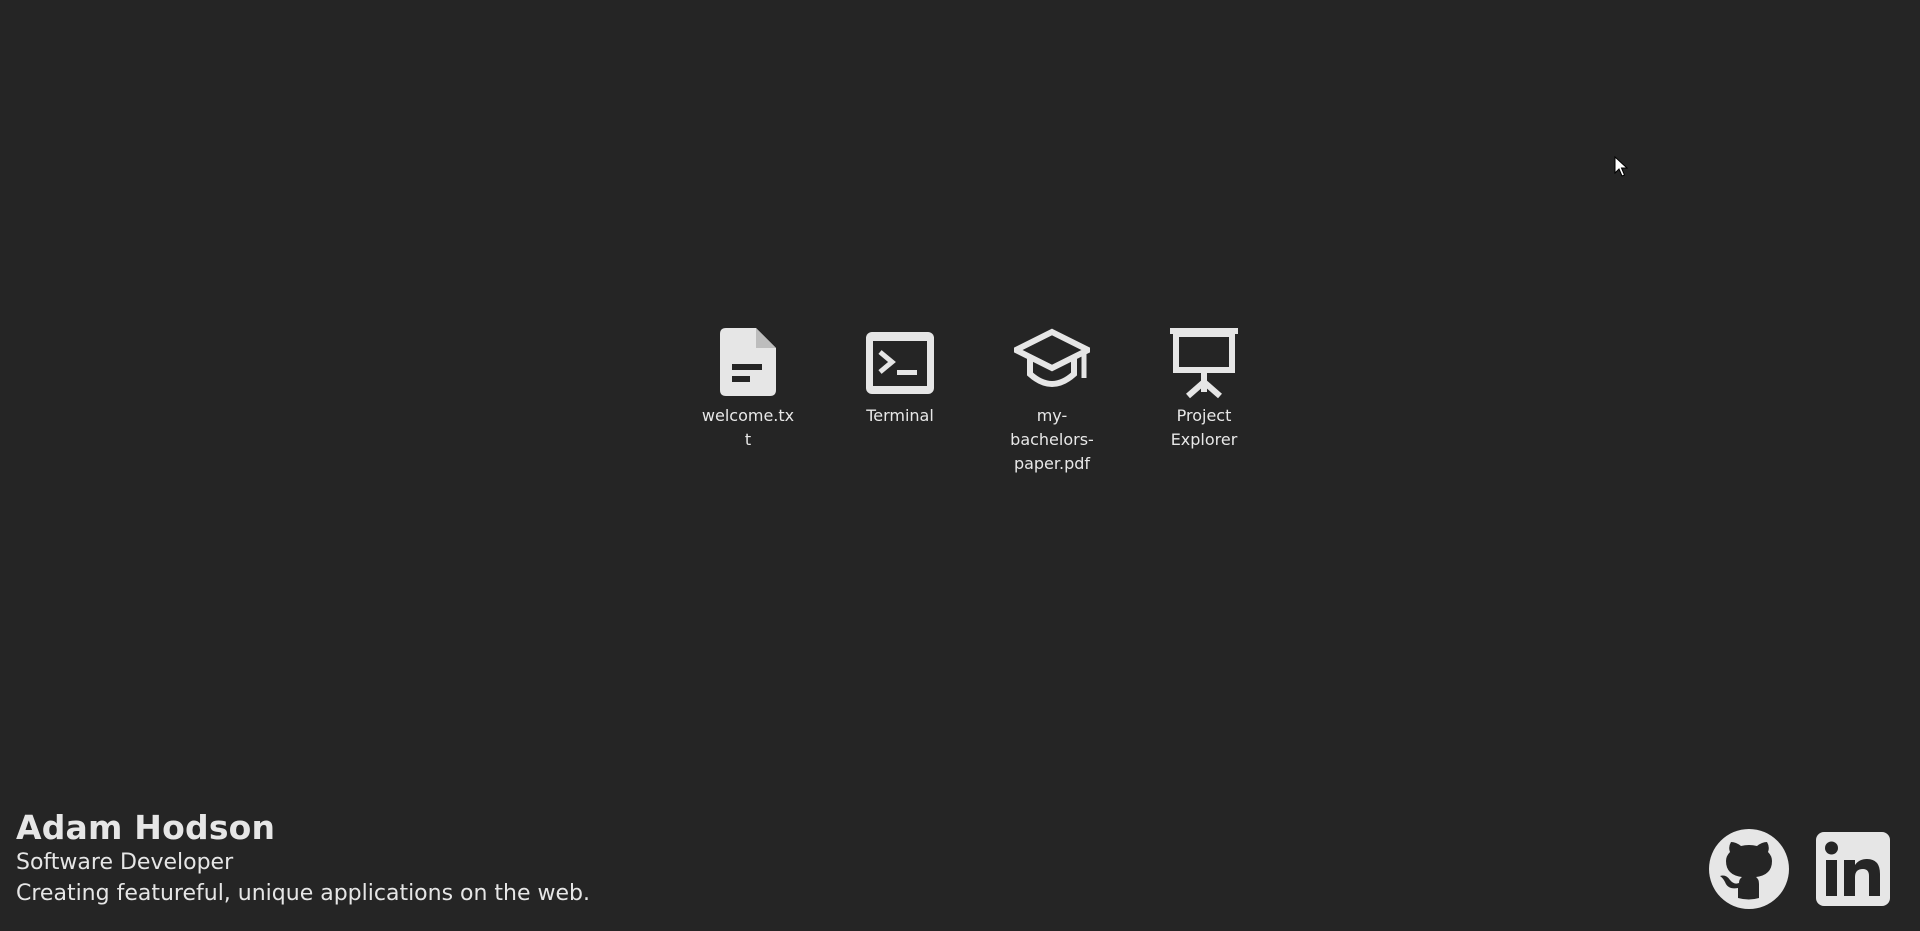  I want to click on desktop-item-project-explorer: Project Explorer, so click(1204, 399).